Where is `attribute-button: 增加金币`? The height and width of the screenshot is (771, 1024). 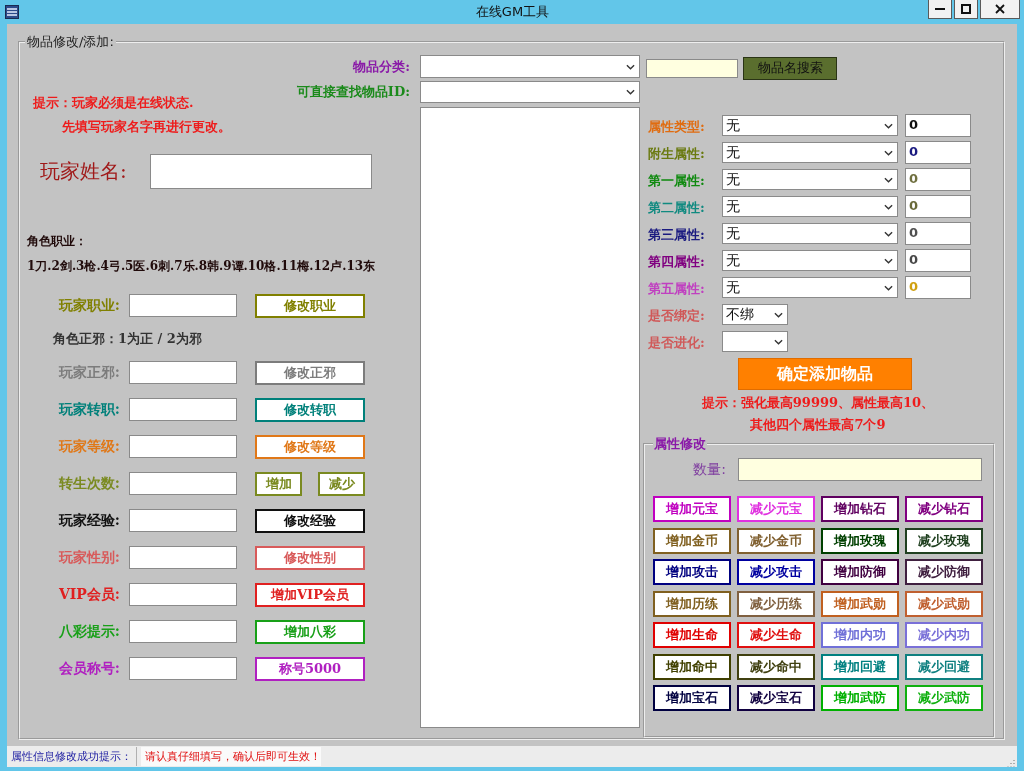 attribute-button: 增加金币 is located at coordinates (692, 540).